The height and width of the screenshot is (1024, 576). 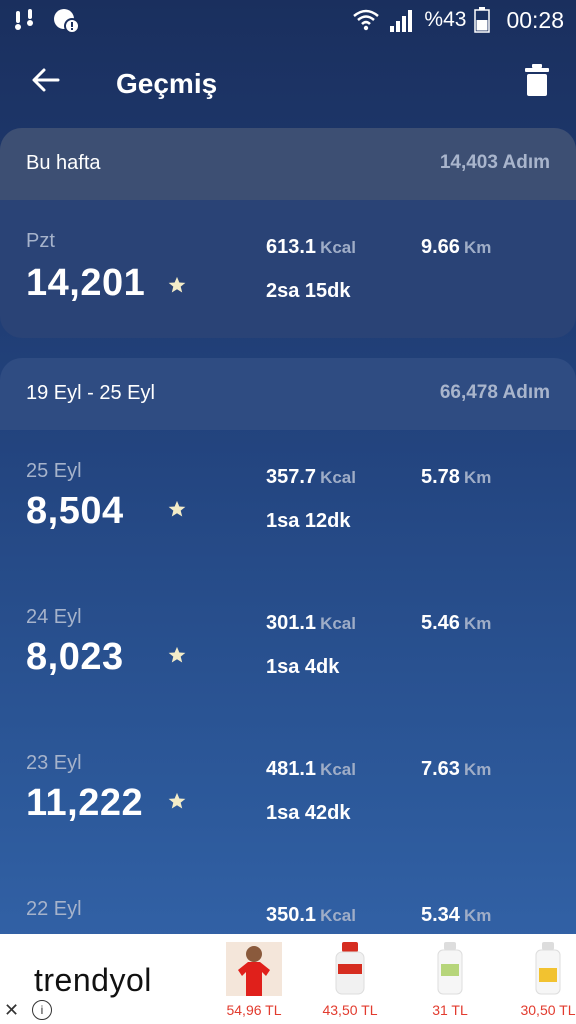 What do you see at coordinates (440, 247) in the screenshot?
I see `km-value: 9.66` at bounding box center [440, 247].